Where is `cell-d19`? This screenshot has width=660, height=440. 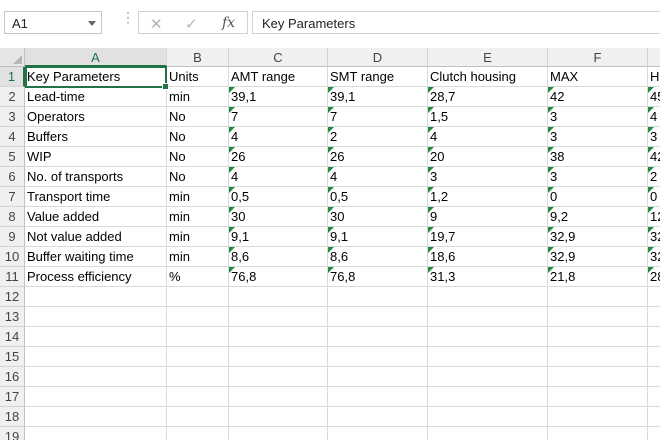
cell-d19 is located at coordinates (378, 433).